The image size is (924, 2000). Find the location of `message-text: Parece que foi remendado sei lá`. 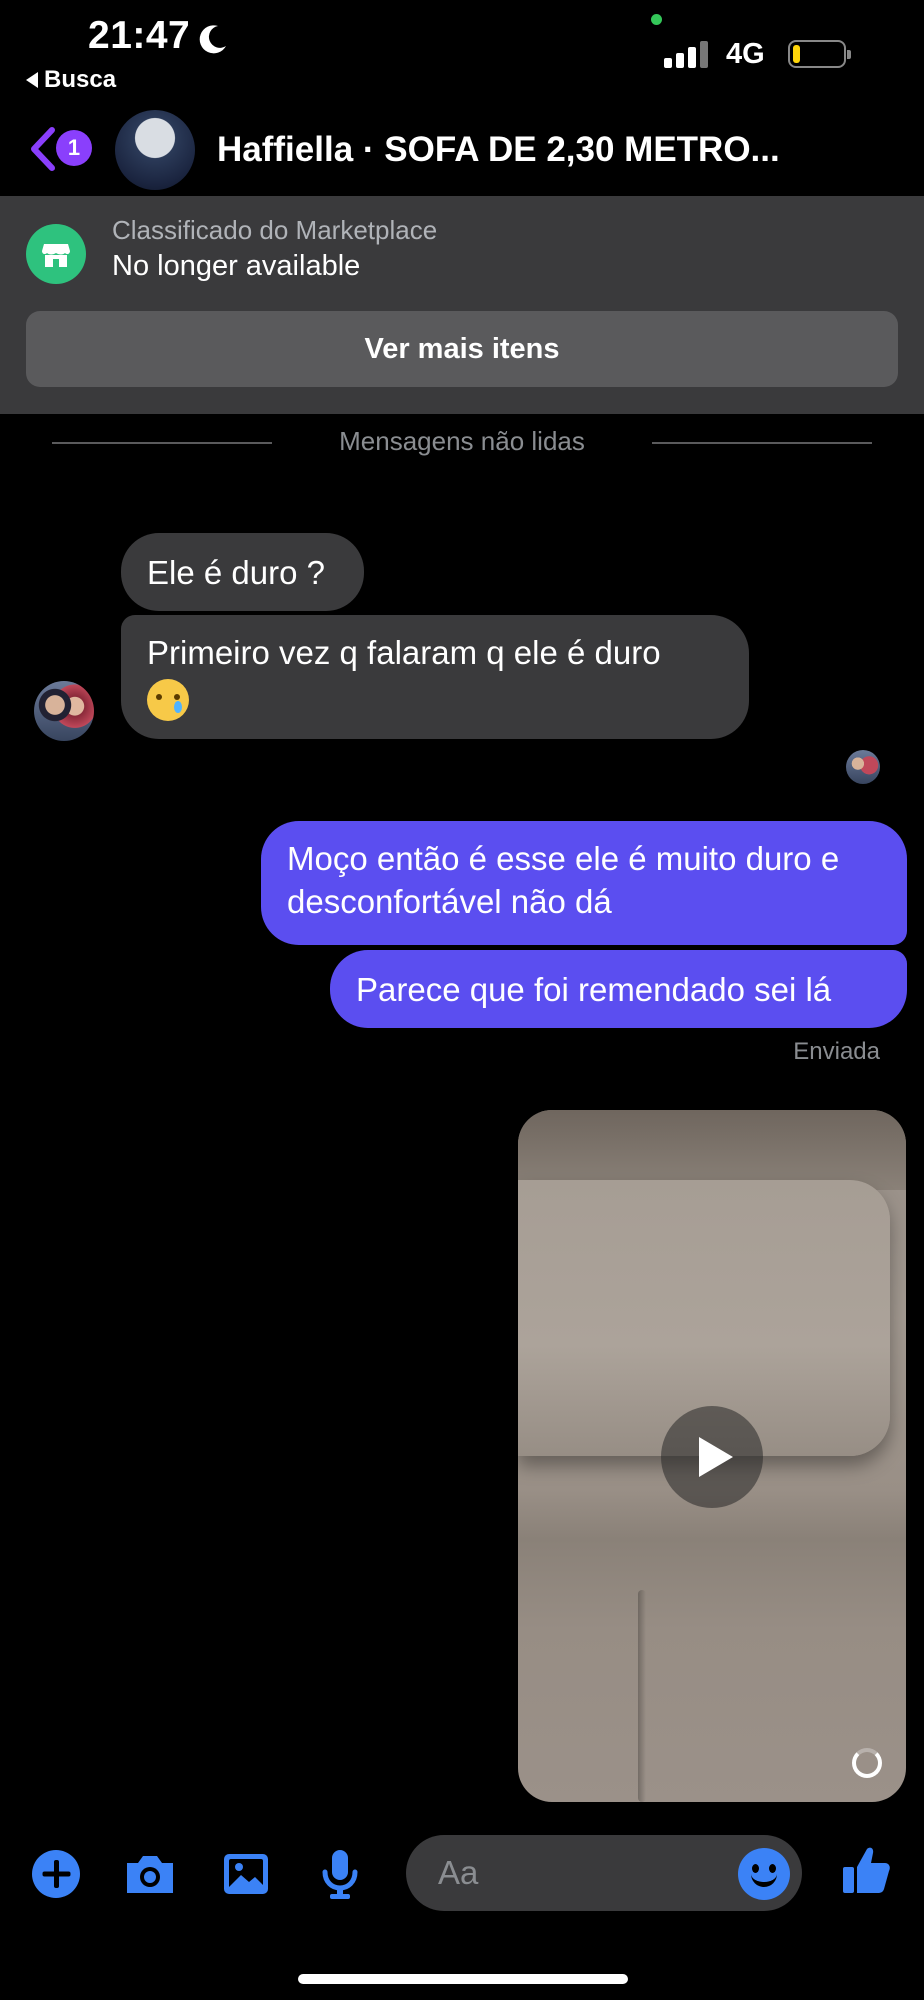

message-text: Parece que foi remendado sei lá is located at coordinates (594, 989).